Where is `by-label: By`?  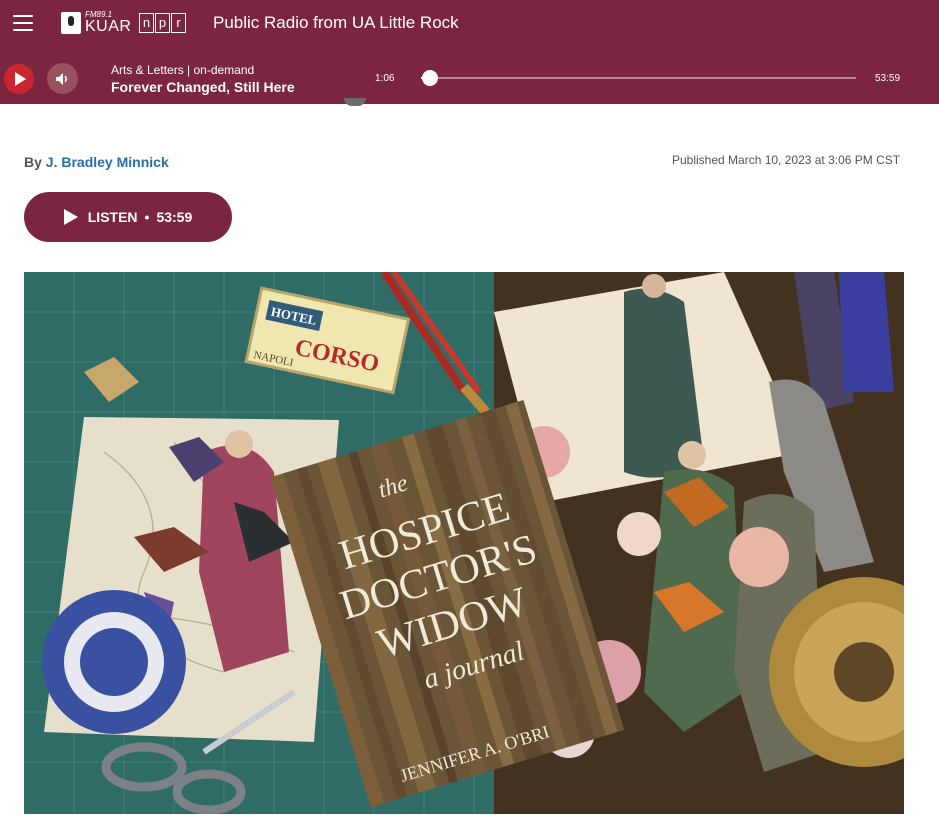
by-label: By is located at coordinates (33, 162).